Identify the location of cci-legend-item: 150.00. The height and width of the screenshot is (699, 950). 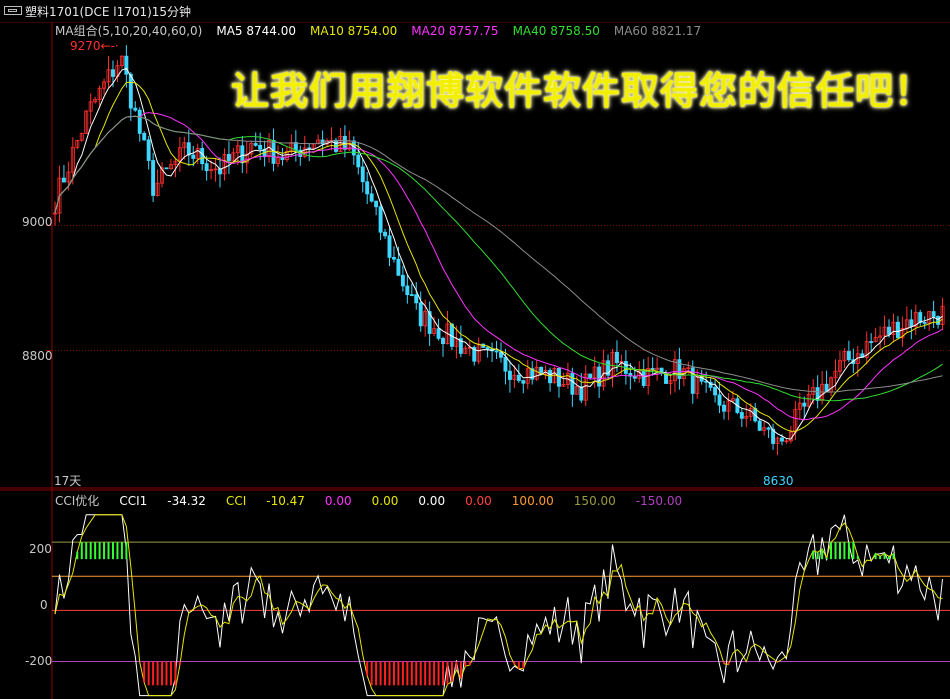
(594, 501).